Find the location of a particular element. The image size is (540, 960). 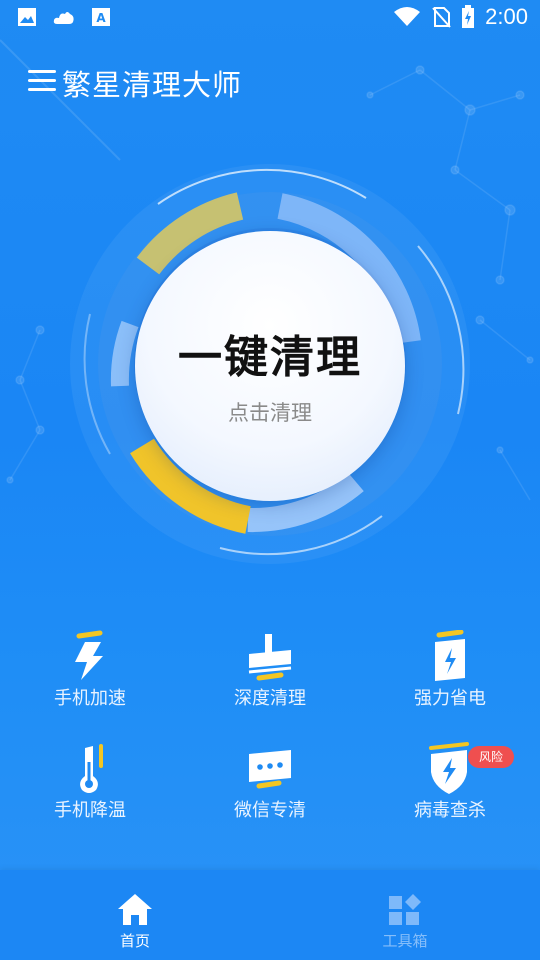

app-header: 繁星清理大师 is located at coordinates (270, 82).